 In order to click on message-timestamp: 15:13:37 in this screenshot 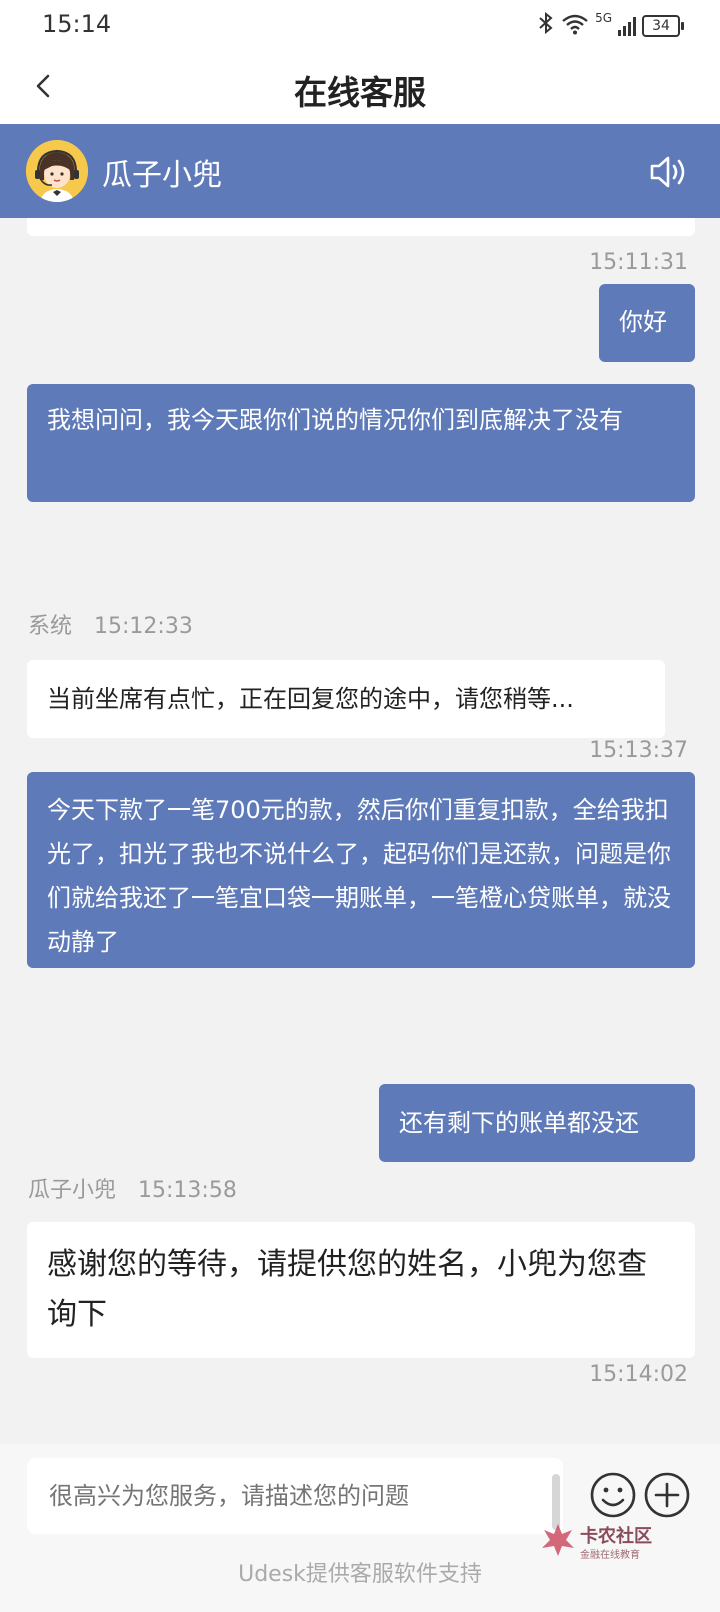, I will do `click(638, 750)`.